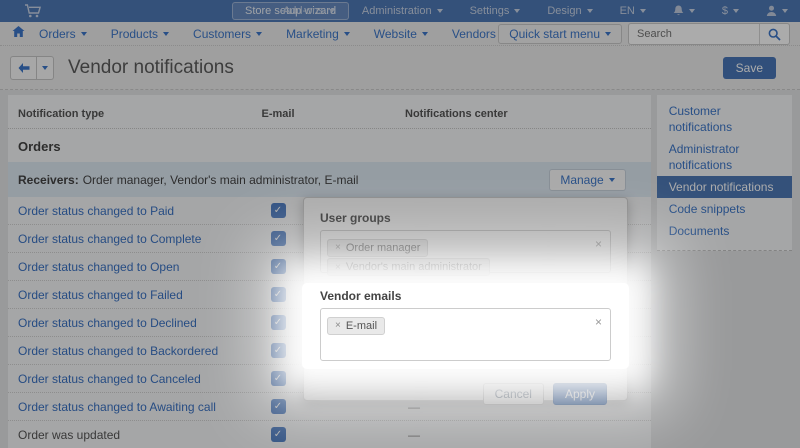  What do you see at coordinates (140, 34) in the screenshot?
I see `nav-products: Products` at bounding box center [140, 34].